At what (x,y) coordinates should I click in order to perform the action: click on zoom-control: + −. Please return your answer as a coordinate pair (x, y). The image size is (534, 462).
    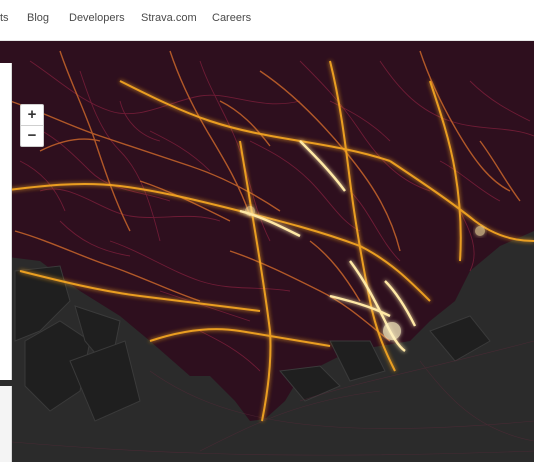
    Looking at the image, I should click on (32, 125).